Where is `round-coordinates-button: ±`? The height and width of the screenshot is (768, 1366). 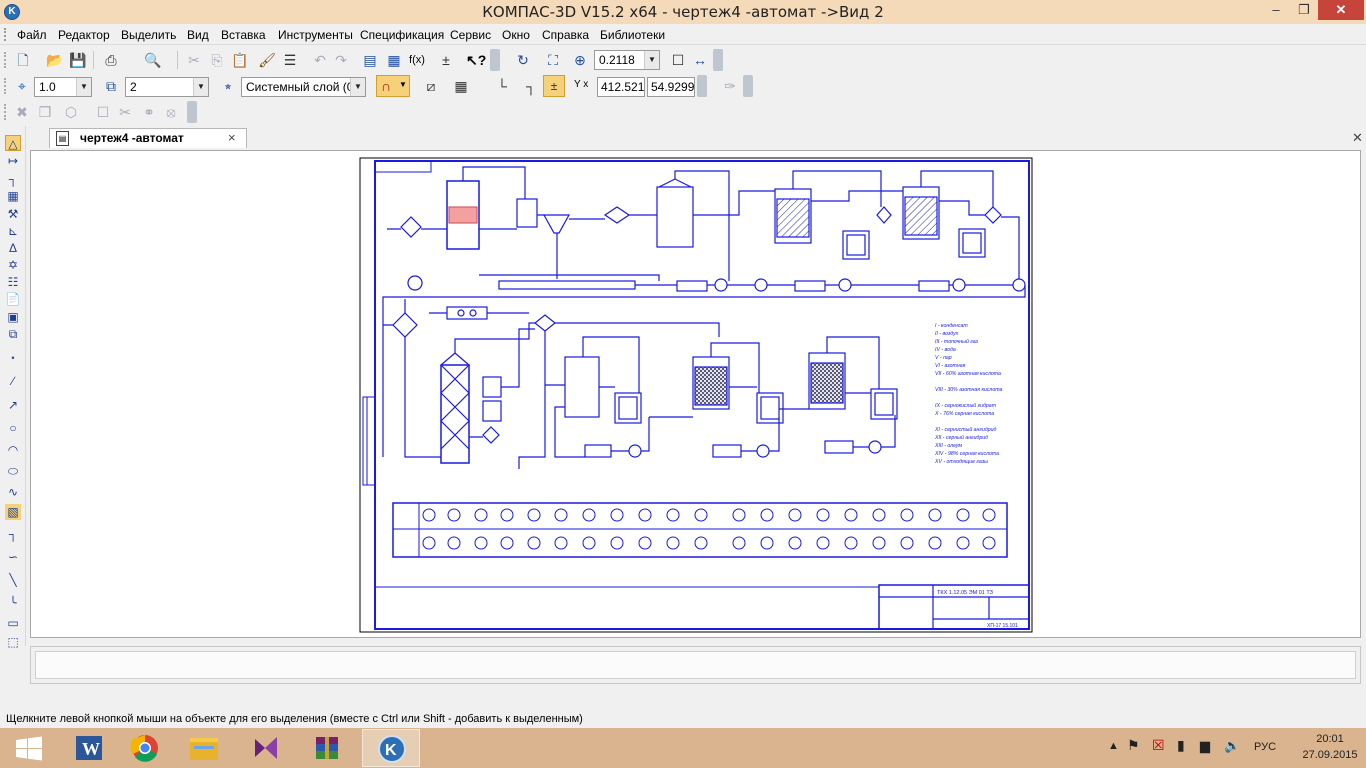
round-coordinates-button: ± is located at coordinates (554, 86).